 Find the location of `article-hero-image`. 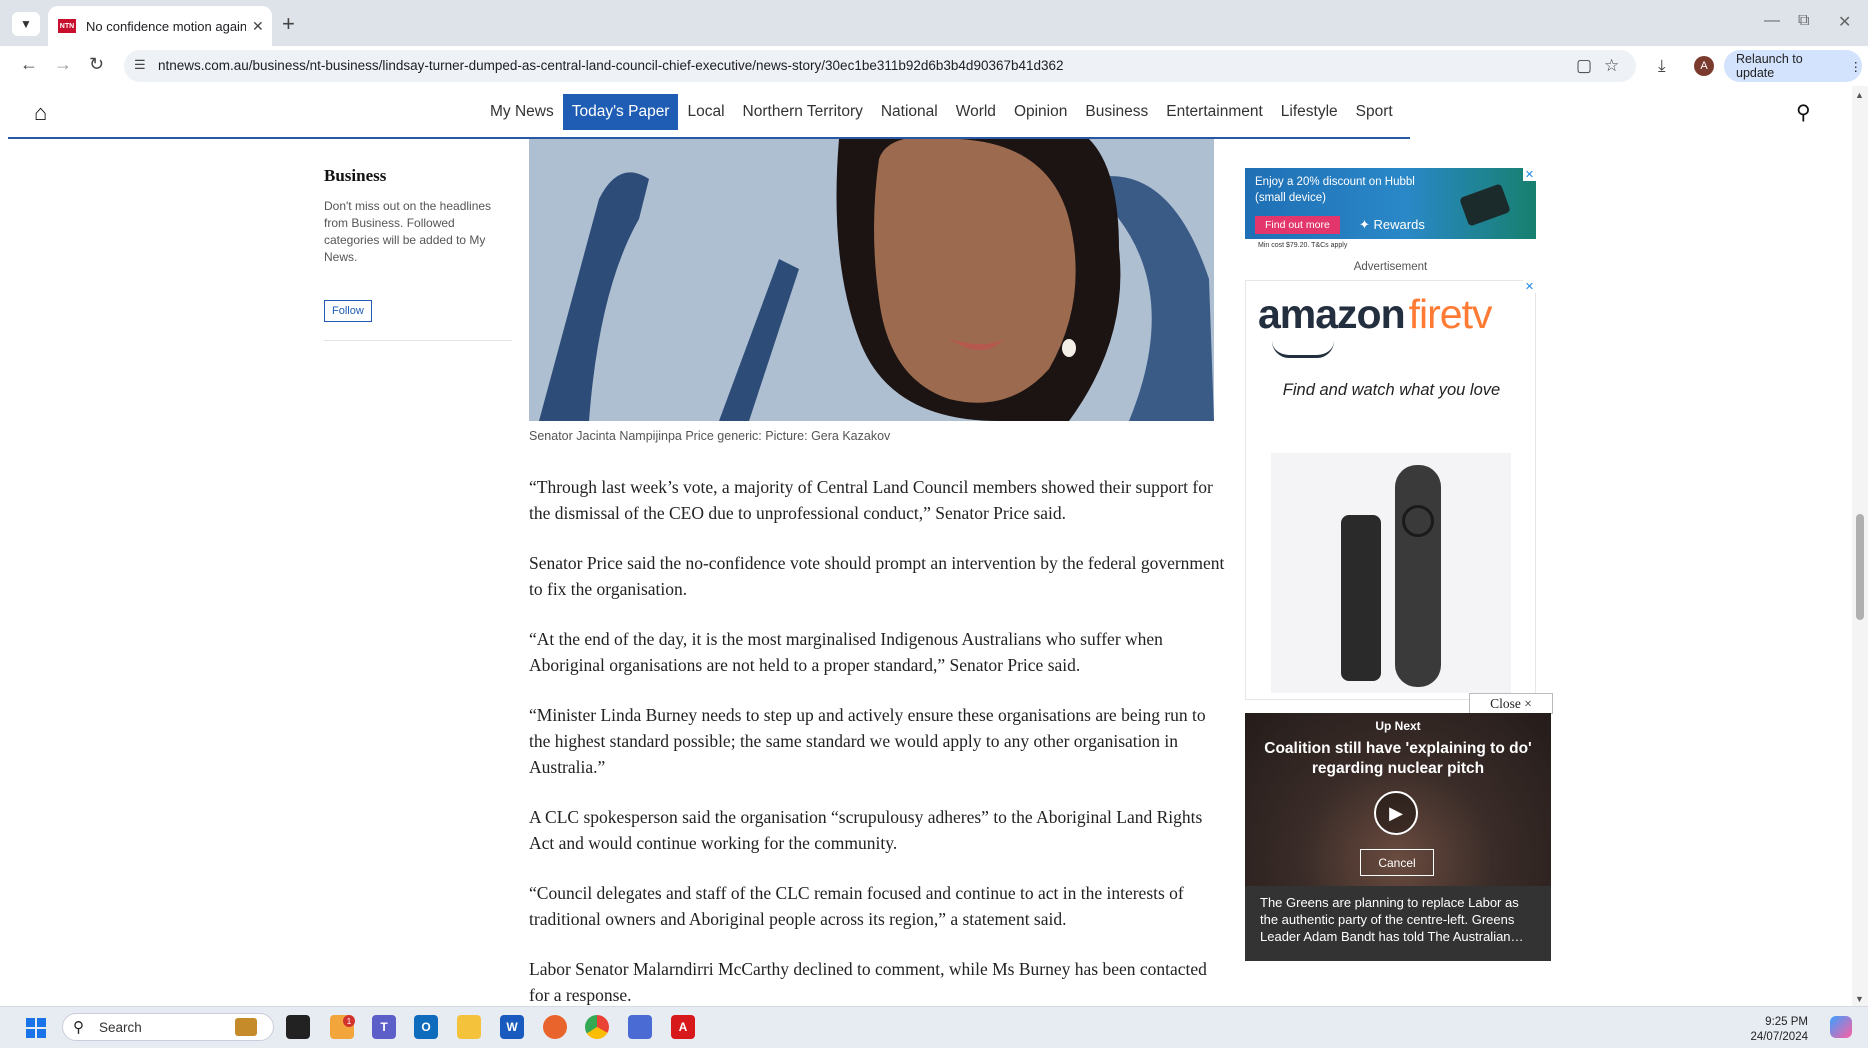

article-hero-image is located at coordinates (871, 280).